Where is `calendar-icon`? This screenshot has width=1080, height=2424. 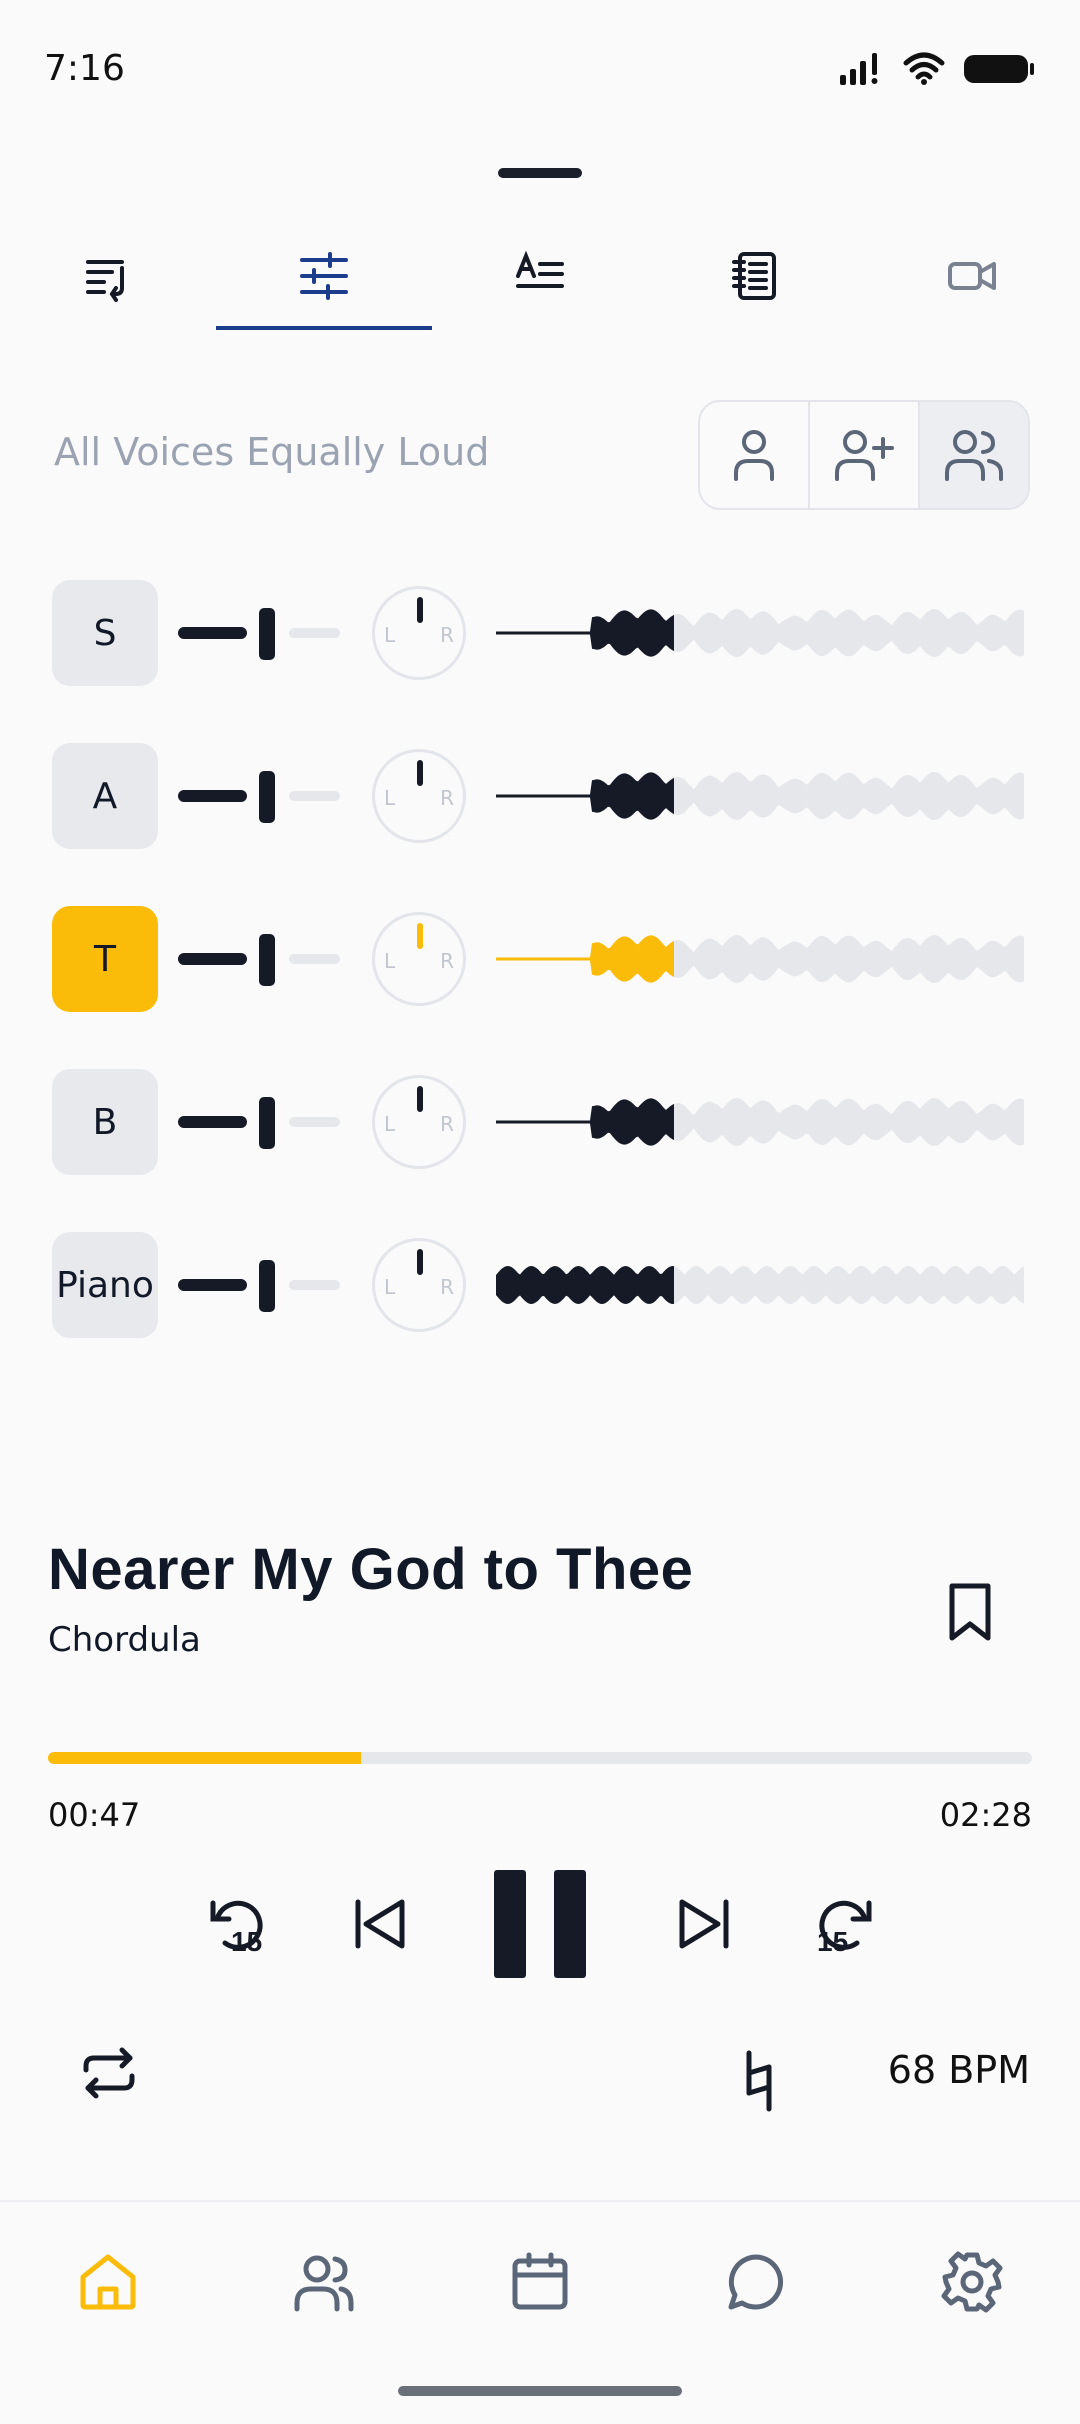
calendar-icon is located at coordinates (540, 2281).